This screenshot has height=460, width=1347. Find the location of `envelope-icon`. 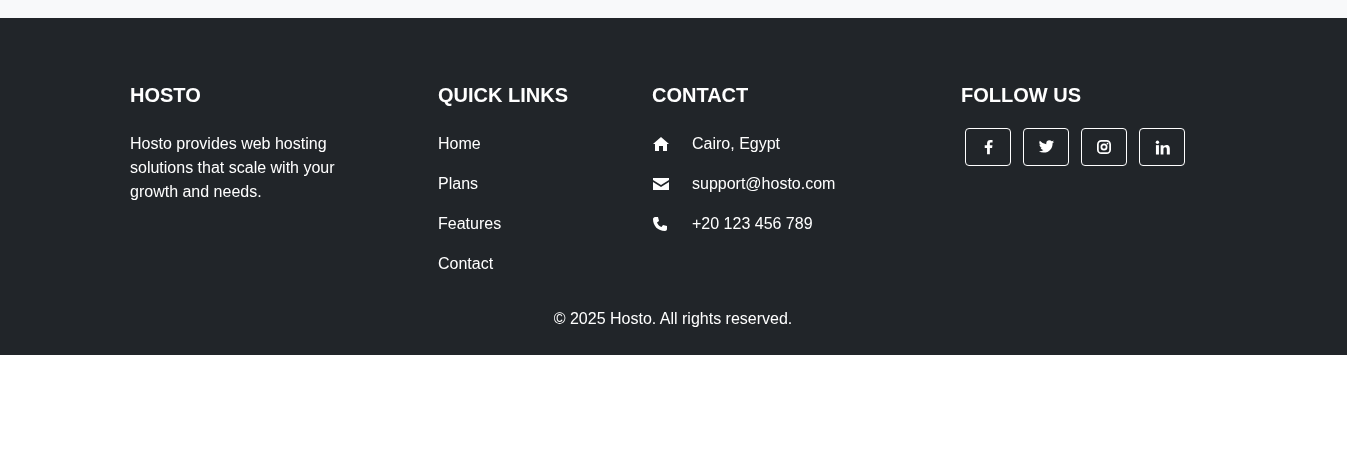

envelope-icon is located at coordinates (661, 184).